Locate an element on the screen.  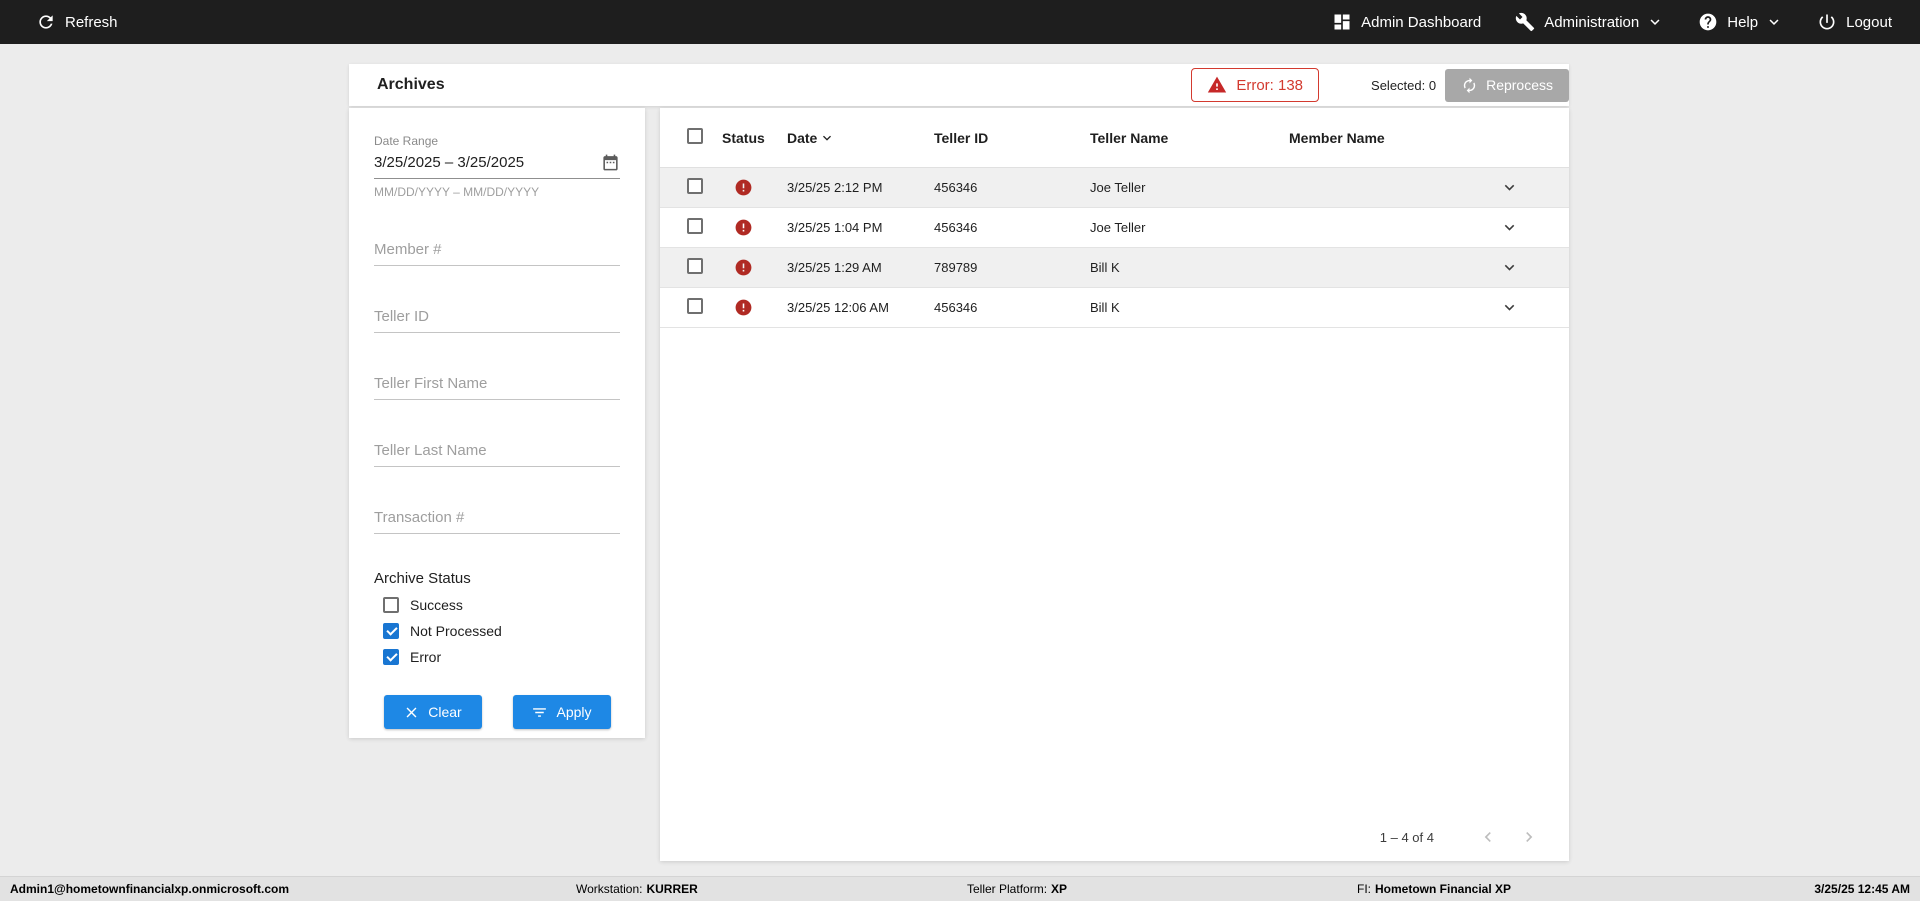
row-date: 3/25/25 1:29 AM is located at coordinates (834, 267).